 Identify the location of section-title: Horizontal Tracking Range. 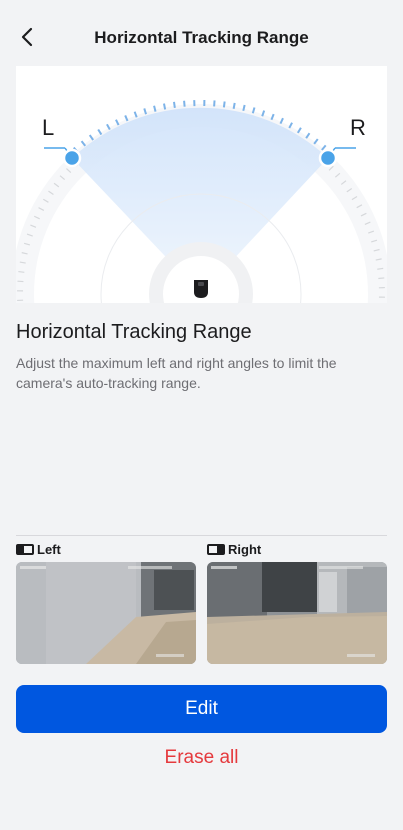
(134, 332).